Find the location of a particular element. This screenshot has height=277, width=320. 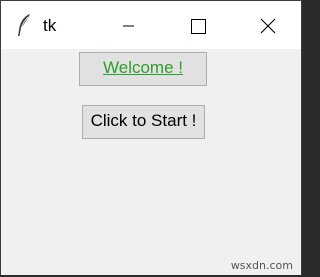

welcome-button: Welcome ! is located at coordinates (143, 69).